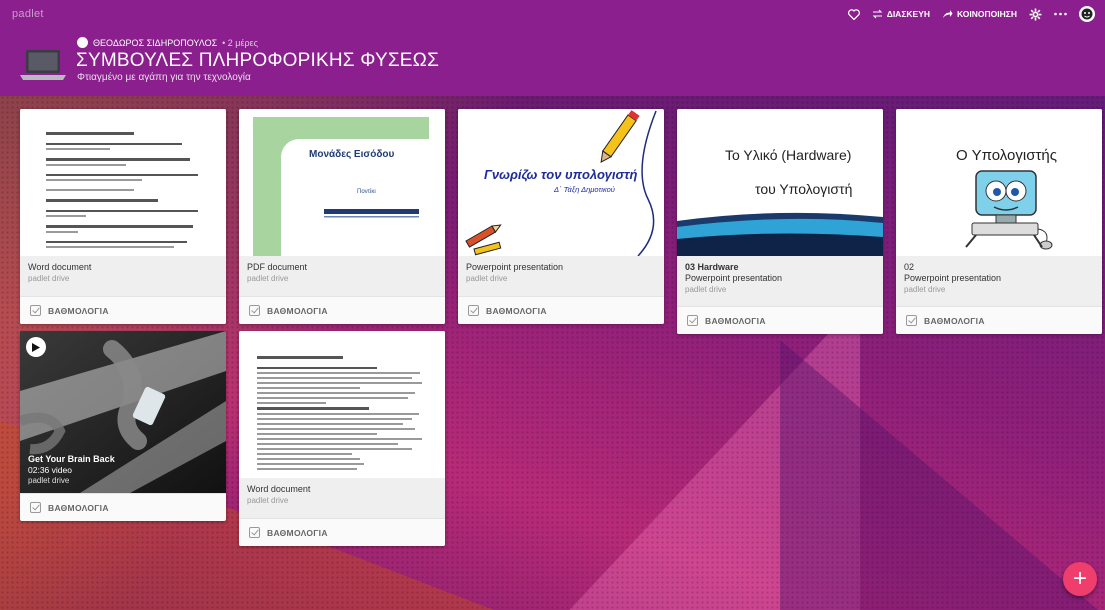 Image resolution: width=1105 pixels, height=610 pixels. I want to click on cartoon-computer-illustration, so click(1009, 210).